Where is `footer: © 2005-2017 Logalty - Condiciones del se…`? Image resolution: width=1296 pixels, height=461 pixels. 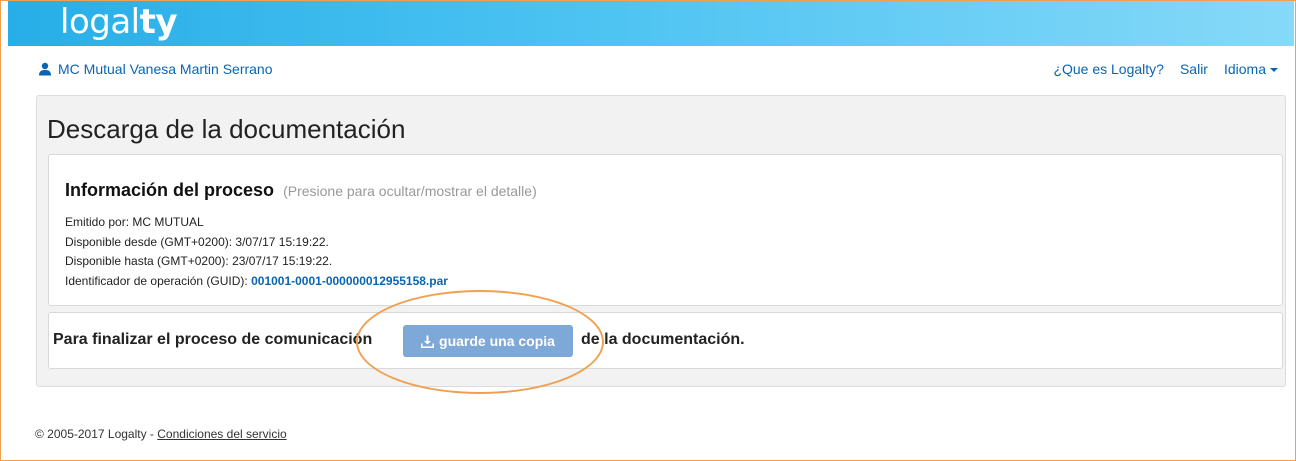 footer: © 2005-2017 Logalty - Condiciones del se… is located at coordinates (161, 434).